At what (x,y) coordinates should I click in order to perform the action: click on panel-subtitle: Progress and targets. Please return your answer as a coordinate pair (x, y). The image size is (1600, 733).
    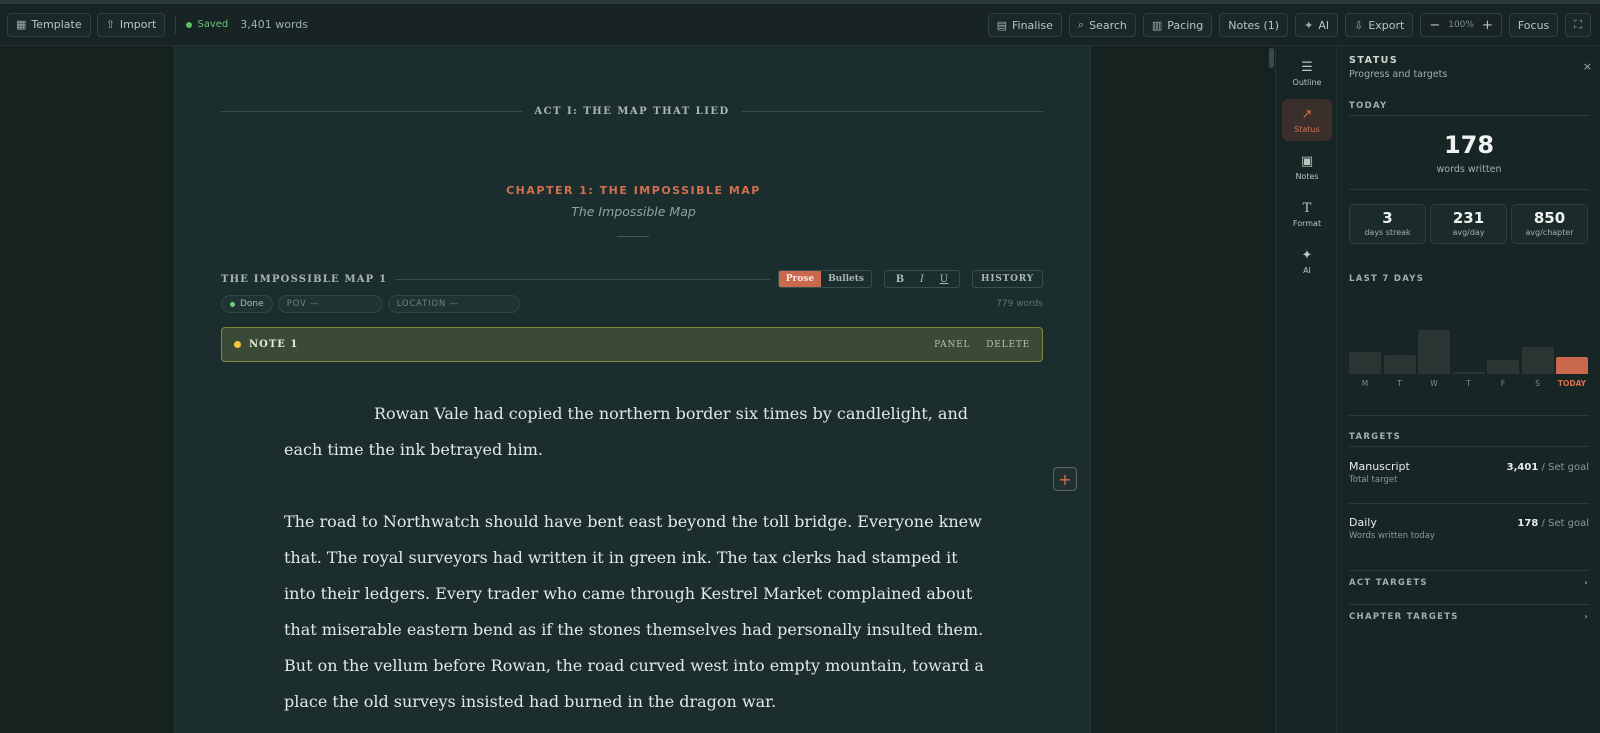
    Looking at the image, I should click on (1398, 74).